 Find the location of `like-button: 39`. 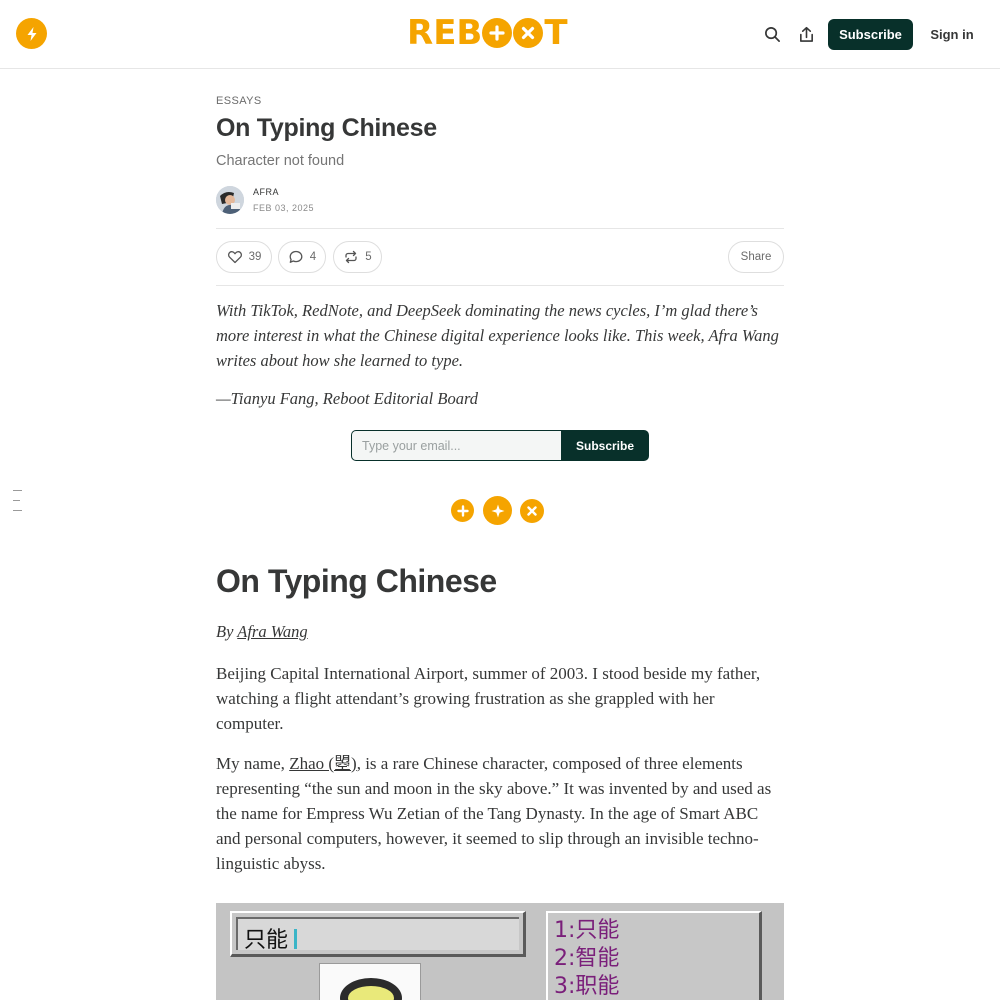

like-button: 39 is located at coordinates (244, 257).